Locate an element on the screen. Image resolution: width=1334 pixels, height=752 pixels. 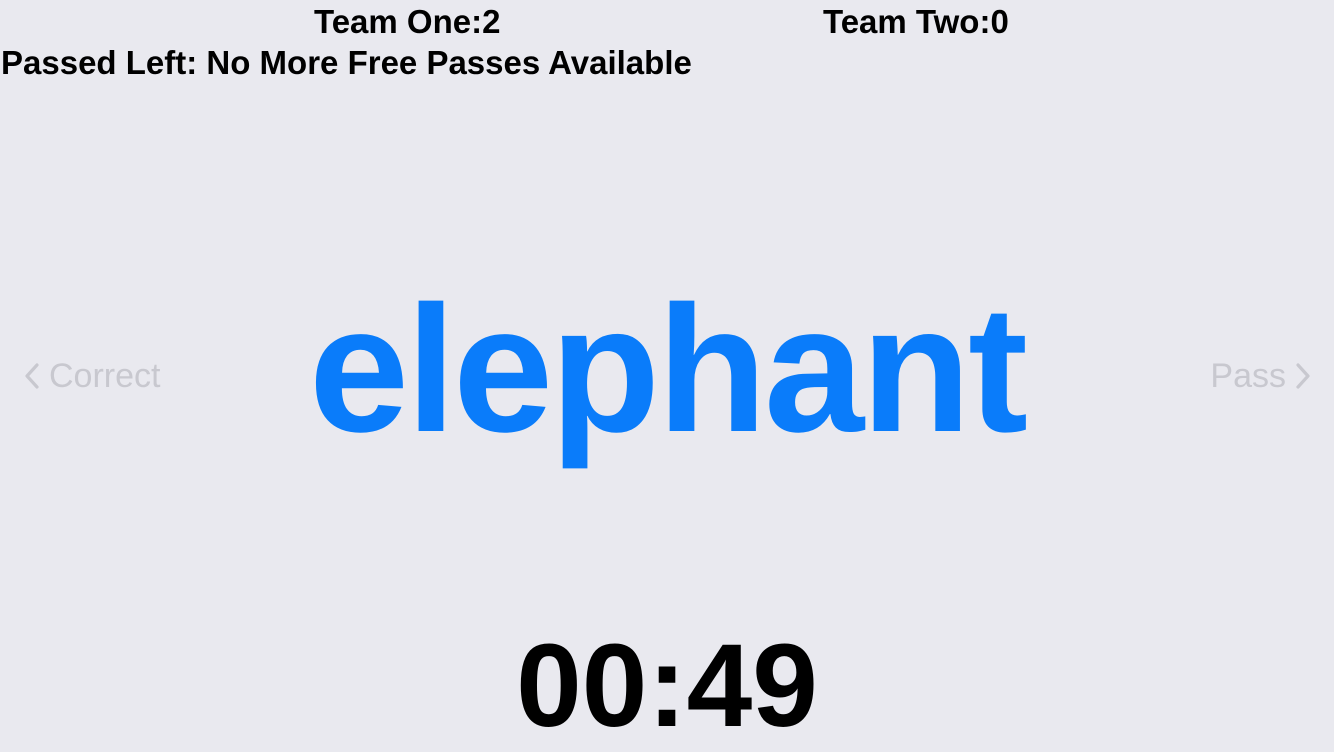
team-two-score: Team Two:0 is located at coordinates (916, 21).